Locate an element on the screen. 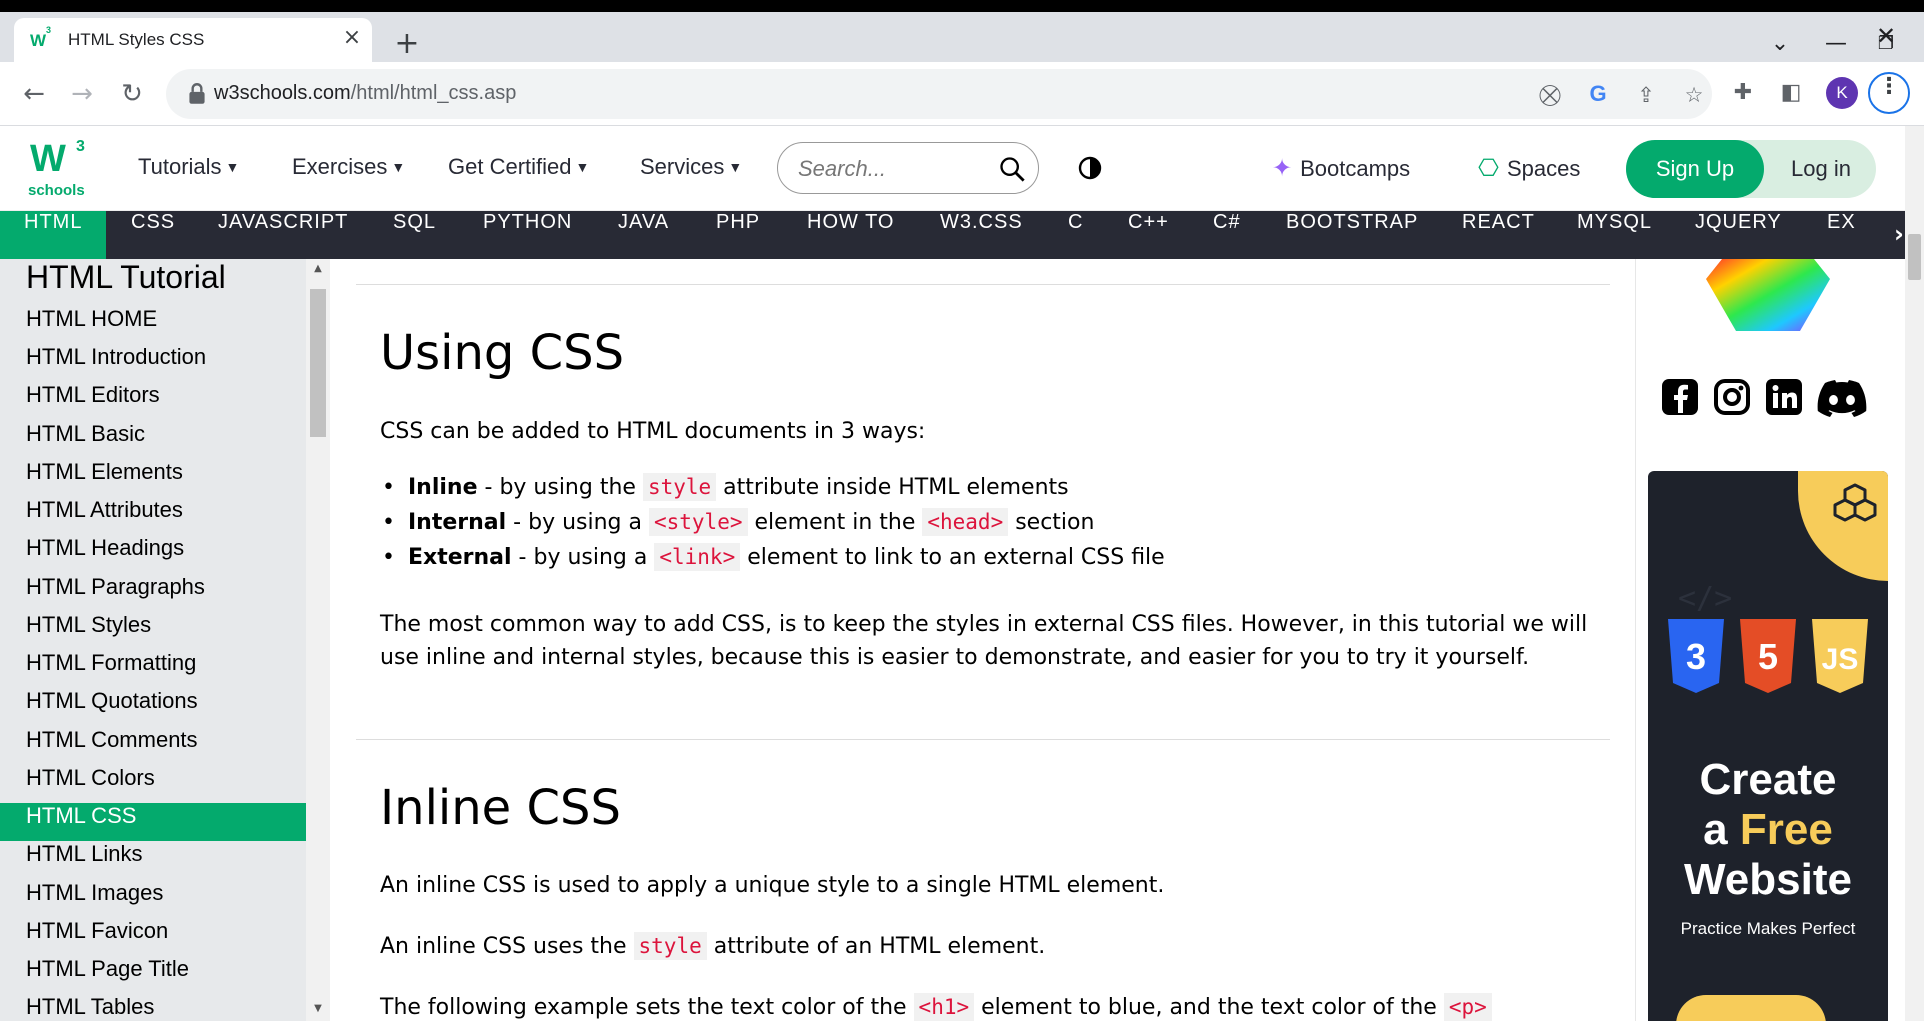 Image resolution: width=1924 pixels, height=1021 pixels. tab-search-chevron-icon: ⌄ is located at coordinates (1780, 44).